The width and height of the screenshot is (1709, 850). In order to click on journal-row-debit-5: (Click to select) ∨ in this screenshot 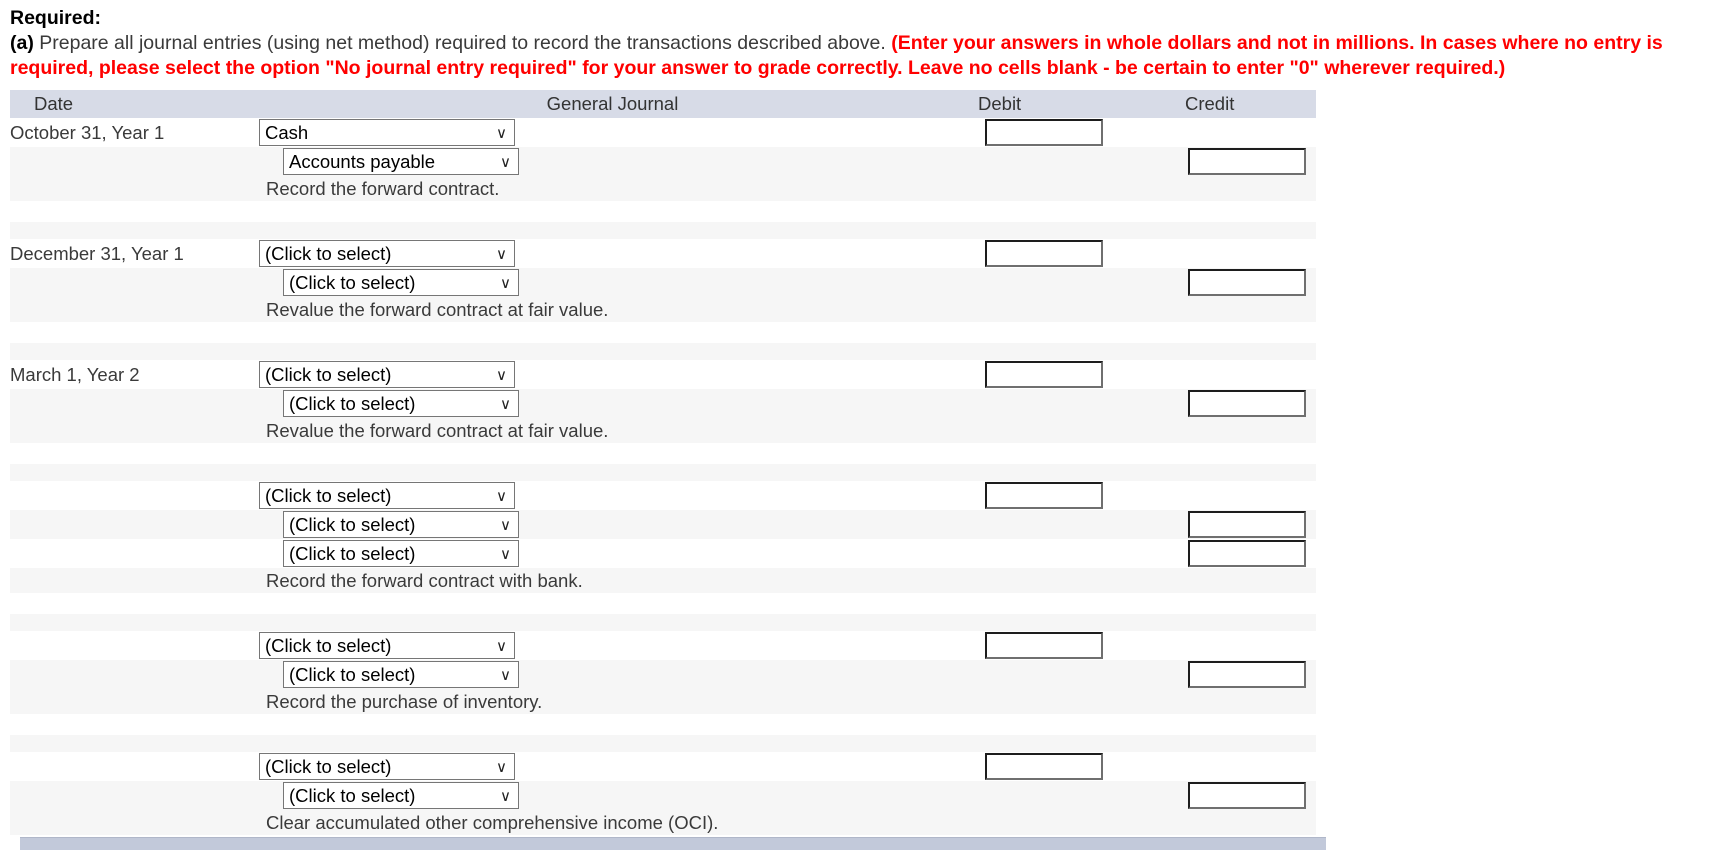, I will do `click(663, 766)`.